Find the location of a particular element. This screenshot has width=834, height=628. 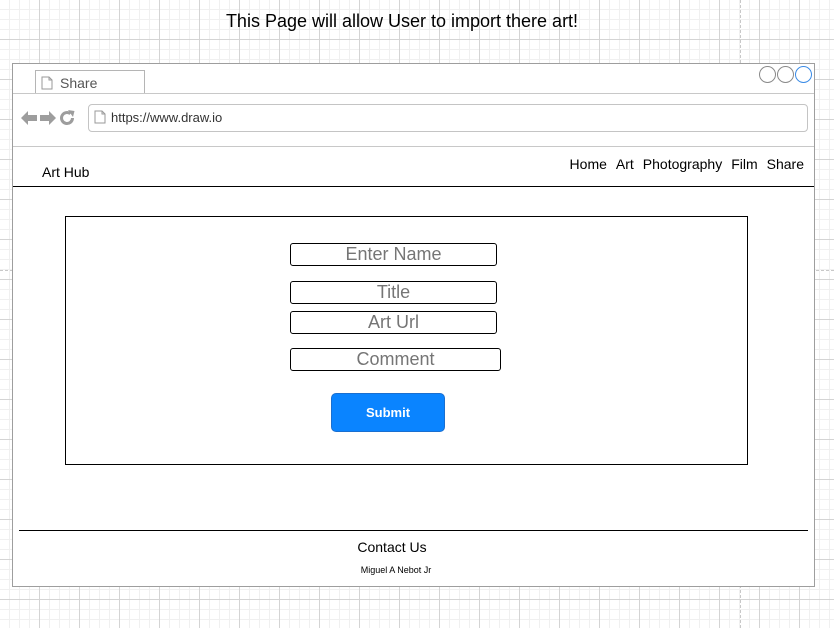

browser-chrome-divider is located at coordinates (413, 146).